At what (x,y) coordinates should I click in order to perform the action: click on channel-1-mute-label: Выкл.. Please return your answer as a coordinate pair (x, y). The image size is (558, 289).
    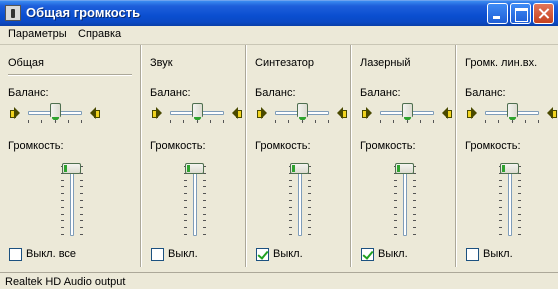
    Looking at the image, I should click on (183, 254).